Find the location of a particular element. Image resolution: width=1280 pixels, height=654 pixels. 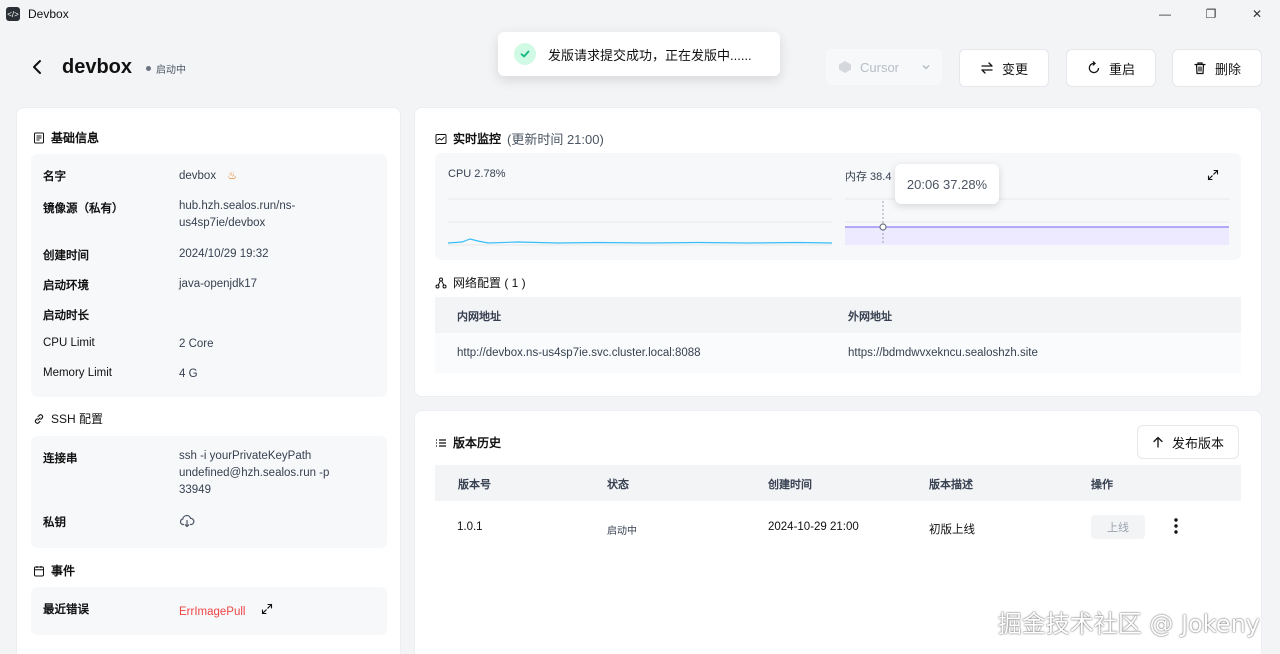

ide-select-label: Cursor is located at coordinates (880, 67).